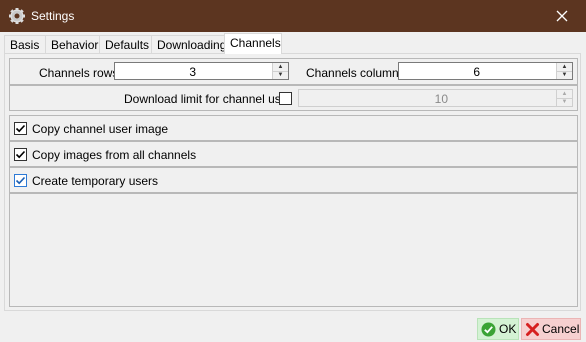  I want to click on channels-columns-label: Channels columns, so click(355, 73).